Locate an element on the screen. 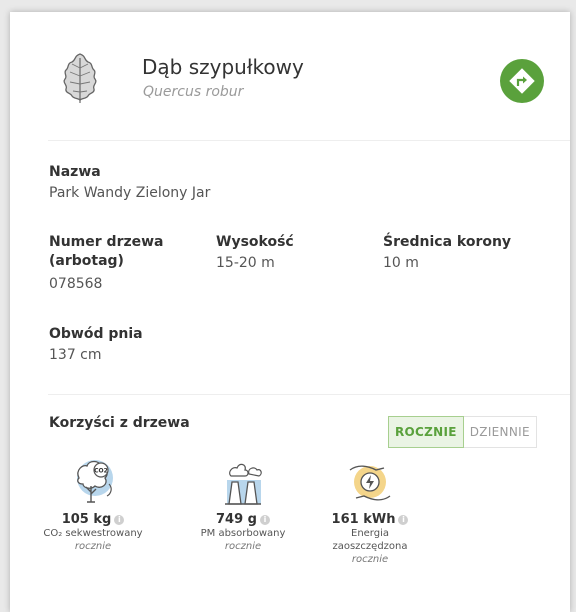 Image resolution: width=576 pixels, height=612 pixels. height-label: Wysokość is located at coordinates (255, 242).